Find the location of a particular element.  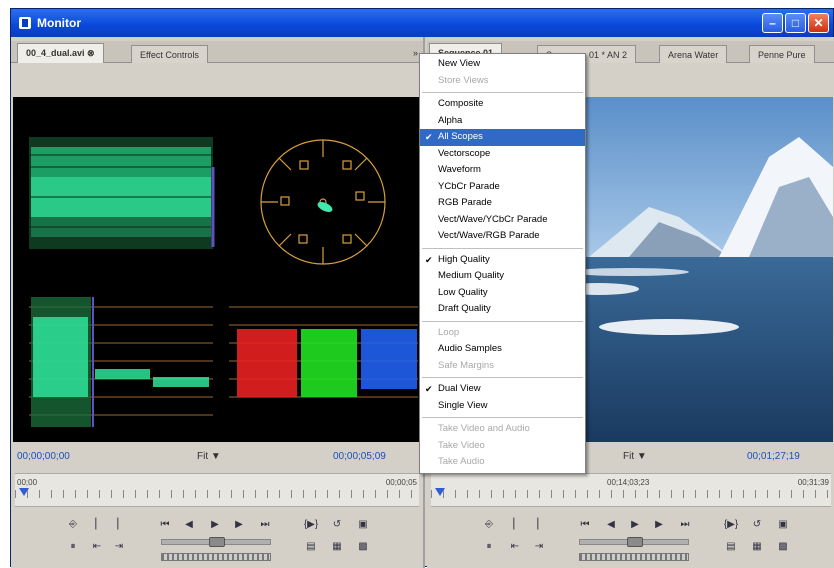

program-set-marker-icon: ⎢ is located at coordinates (539, 524).